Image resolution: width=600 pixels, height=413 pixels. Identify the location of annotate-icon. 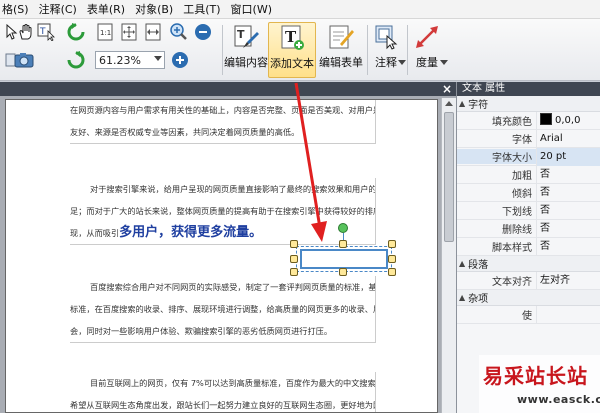
(386, 37).